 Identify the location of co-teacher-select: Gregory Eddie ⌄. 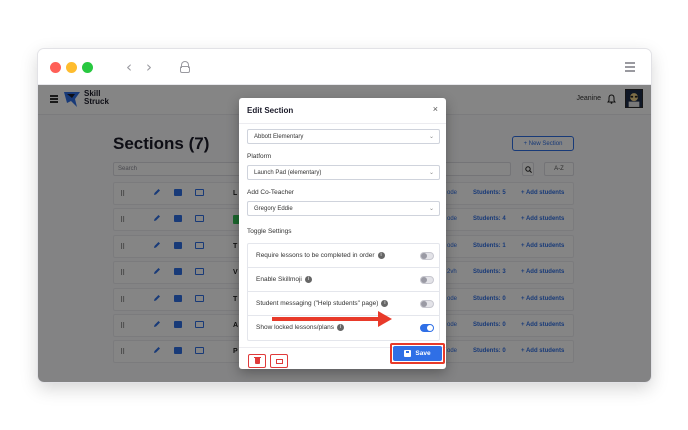
(343, 208).